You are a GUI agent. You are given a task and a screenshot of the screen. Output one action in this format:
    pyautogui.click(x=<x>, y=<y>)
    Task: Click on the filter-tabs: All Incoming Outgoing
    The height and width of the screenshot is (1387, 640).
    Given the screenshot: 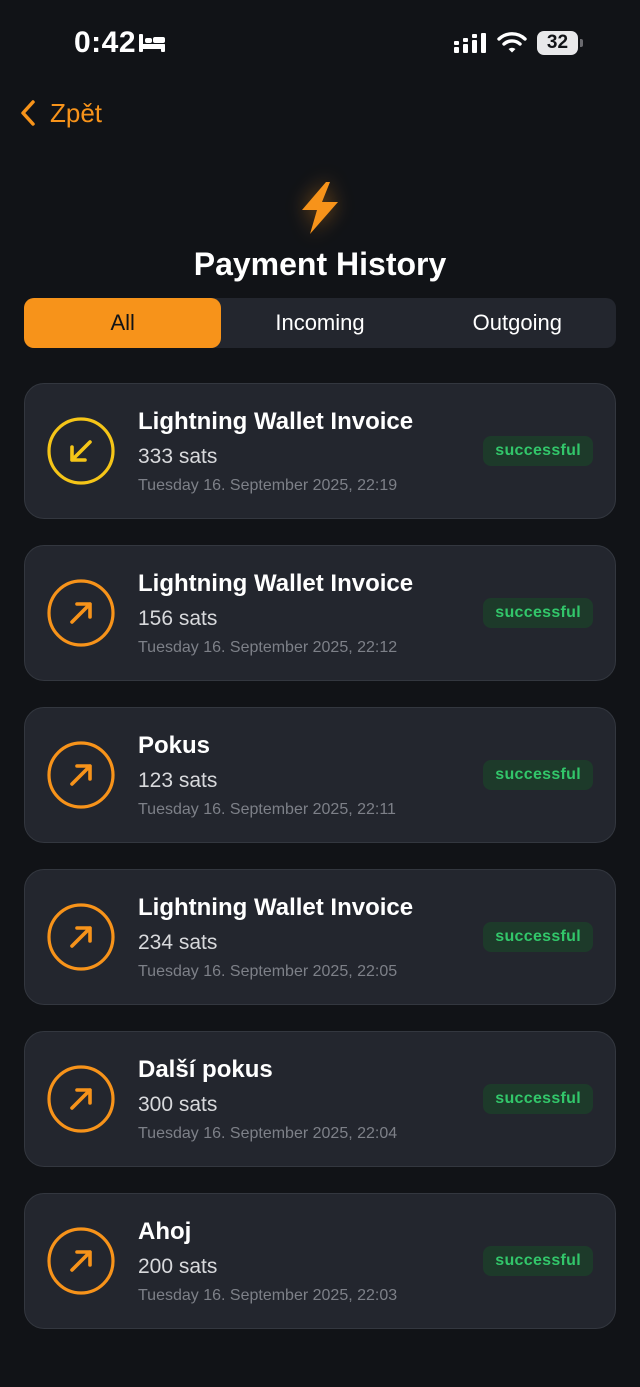 What is the action you would take?
    pyautogui.click(x=320, y=323)
    